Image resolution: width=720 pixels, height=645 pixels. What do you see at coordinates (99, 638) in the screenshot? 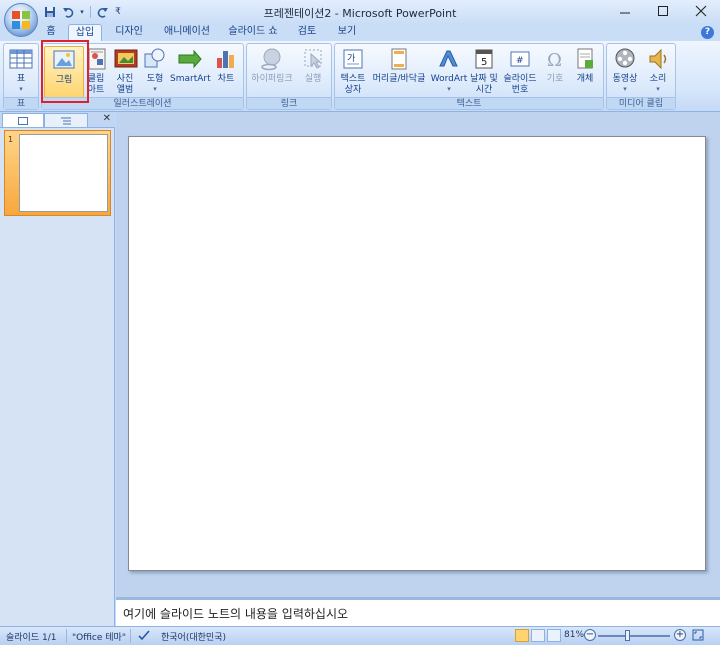
I see `theme-name: "Office 테마"` at bounding box center [99, 638].